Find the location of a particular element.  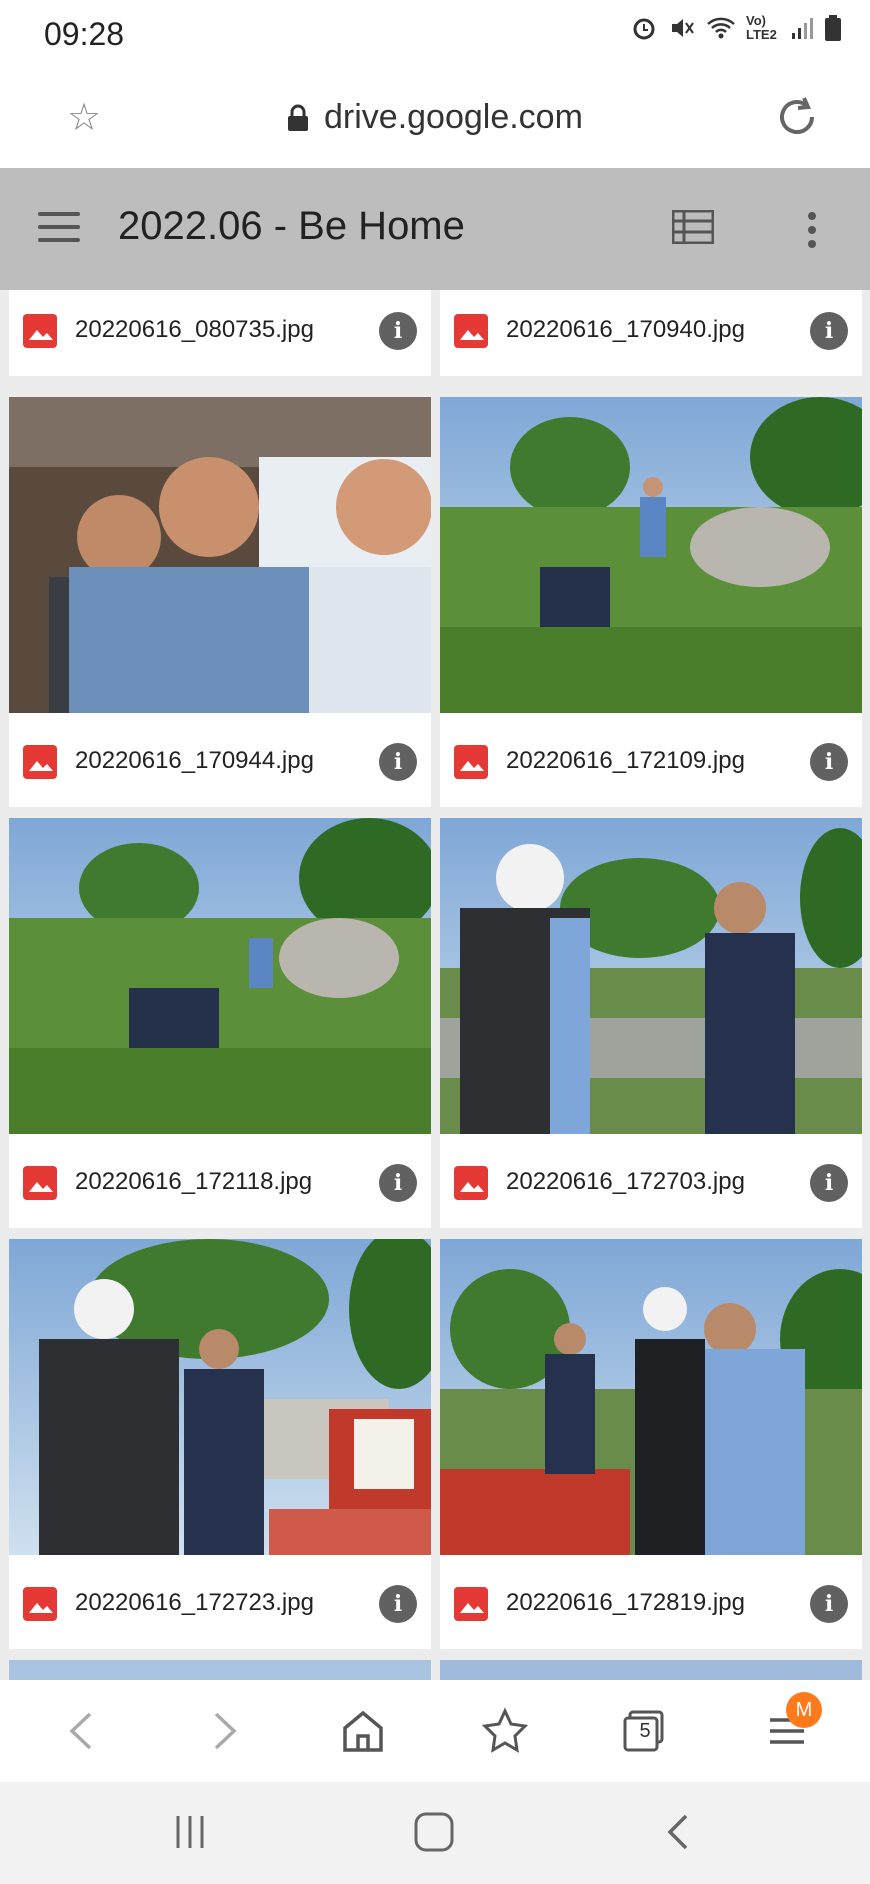

battery-icon is located at coordinates (833, 28).